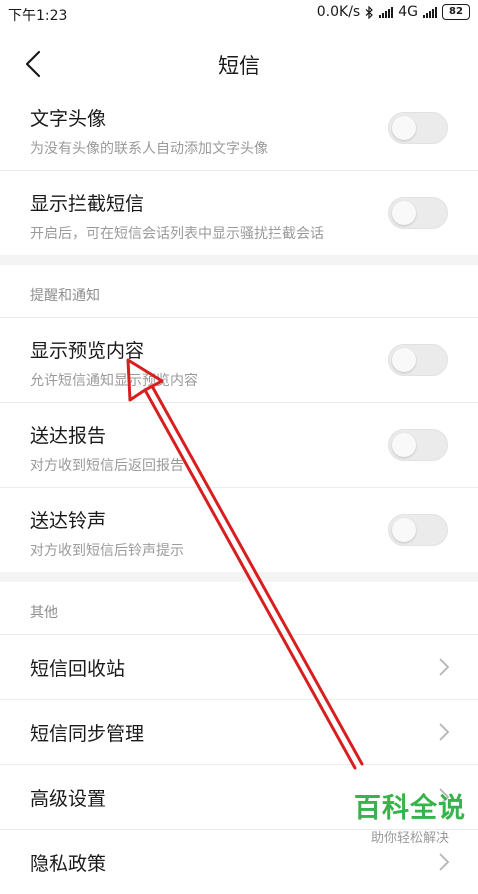 The width and height of the screenshot is (478, 894). Describe the element at coordinates (68, 119) in the screenshot. I see `setting-title: 文字头像` at that location.